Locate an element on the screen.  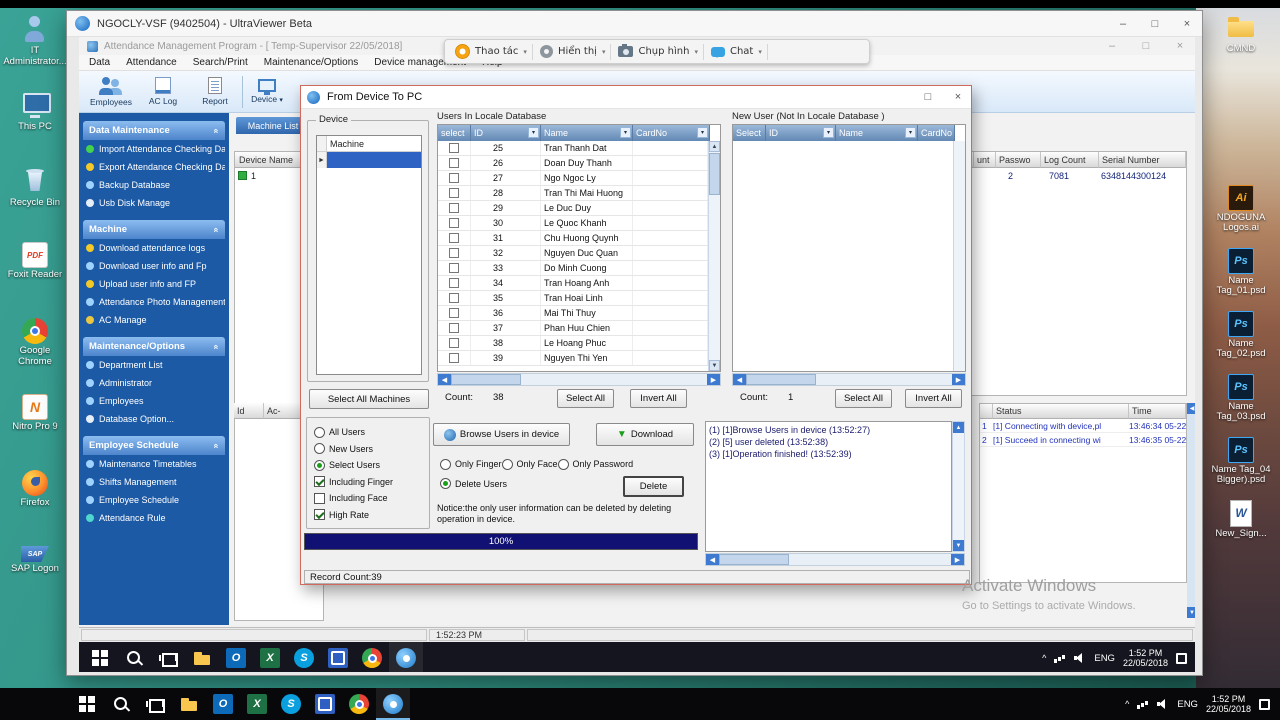
sidebar-group-header: Data Maintenance « is located at coordinates (154, 130).